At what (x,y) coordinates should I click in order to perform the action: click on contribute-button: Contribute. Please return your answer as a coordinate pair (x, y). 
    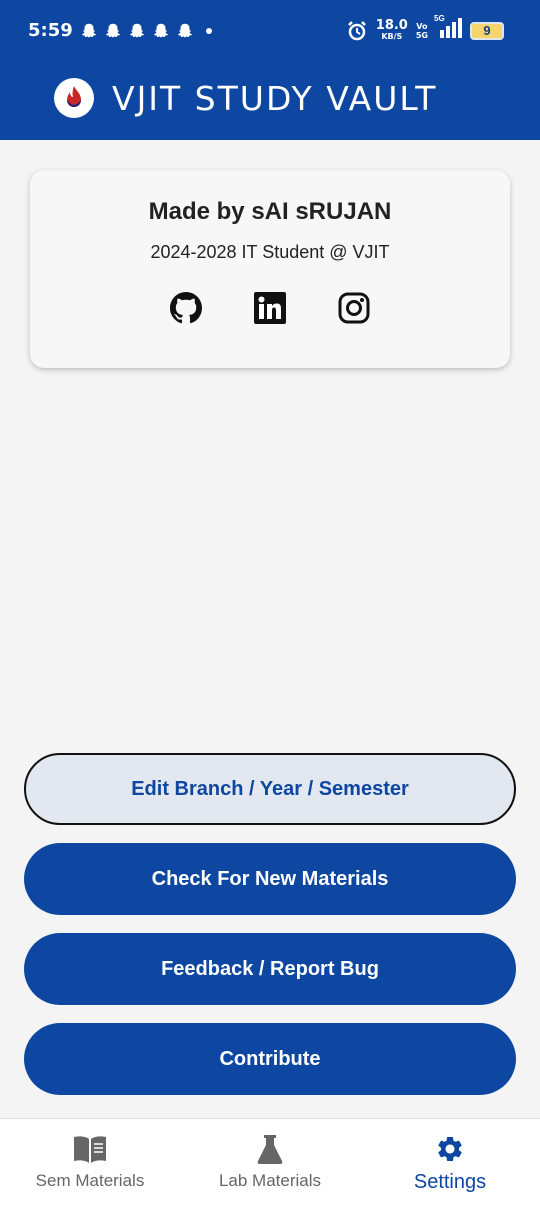
    Looking at the image, I should click on (270, 1059).